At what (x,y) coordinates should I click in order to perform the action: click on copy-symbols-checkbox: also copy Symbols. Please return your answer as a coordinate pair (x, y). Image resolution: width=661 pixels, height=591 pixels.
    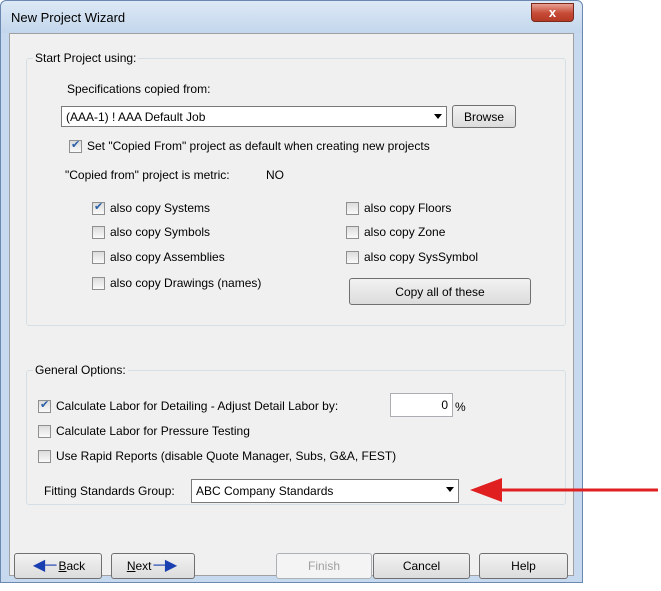
    Looking at the image, I should click on (151, 232).